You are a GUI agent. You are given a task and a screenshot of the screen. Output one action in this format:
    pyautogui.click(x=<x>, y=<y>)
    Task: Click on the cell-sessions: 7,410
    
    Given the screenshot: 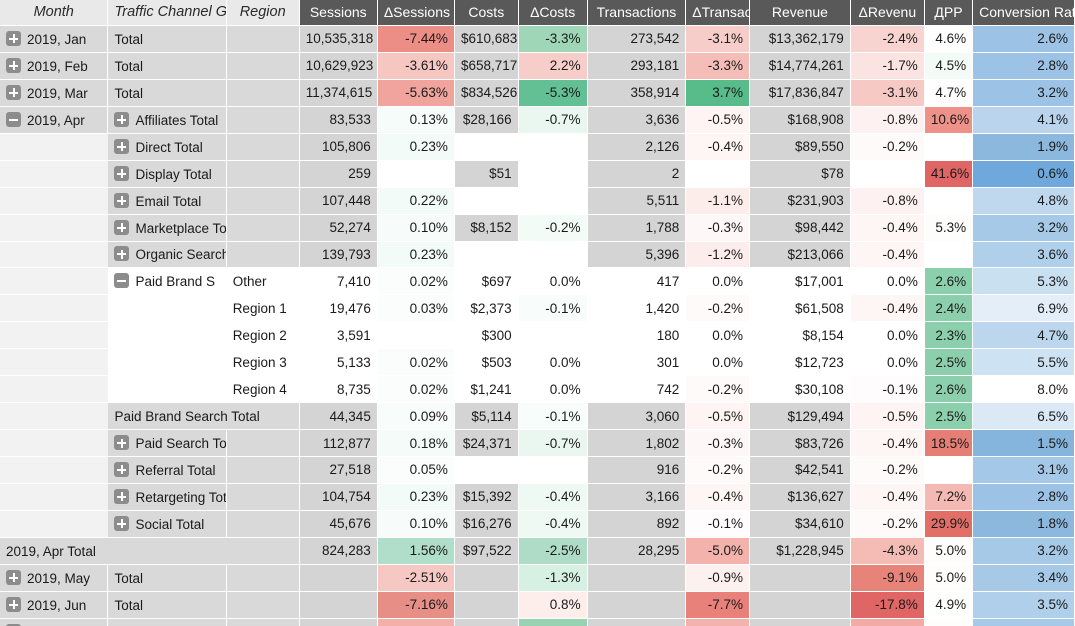 What is the action you would take?
    pyautogui.click(x=338, y=281)
    